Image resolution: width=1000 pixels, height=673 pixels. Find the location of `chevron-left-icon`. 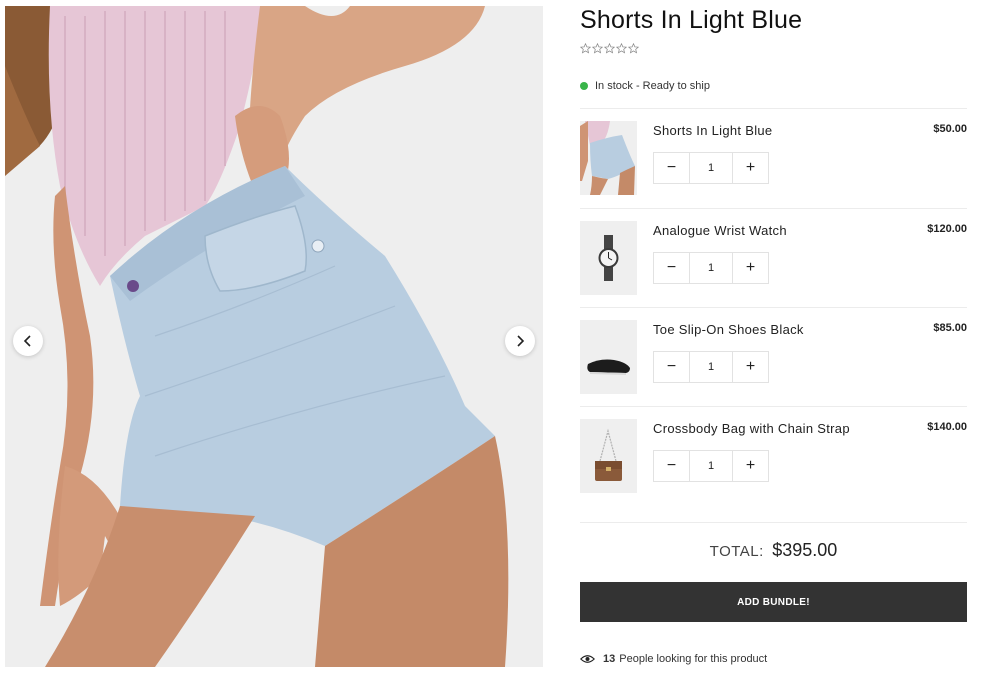

chevron-left-icon is located at coordinates (27, 341).